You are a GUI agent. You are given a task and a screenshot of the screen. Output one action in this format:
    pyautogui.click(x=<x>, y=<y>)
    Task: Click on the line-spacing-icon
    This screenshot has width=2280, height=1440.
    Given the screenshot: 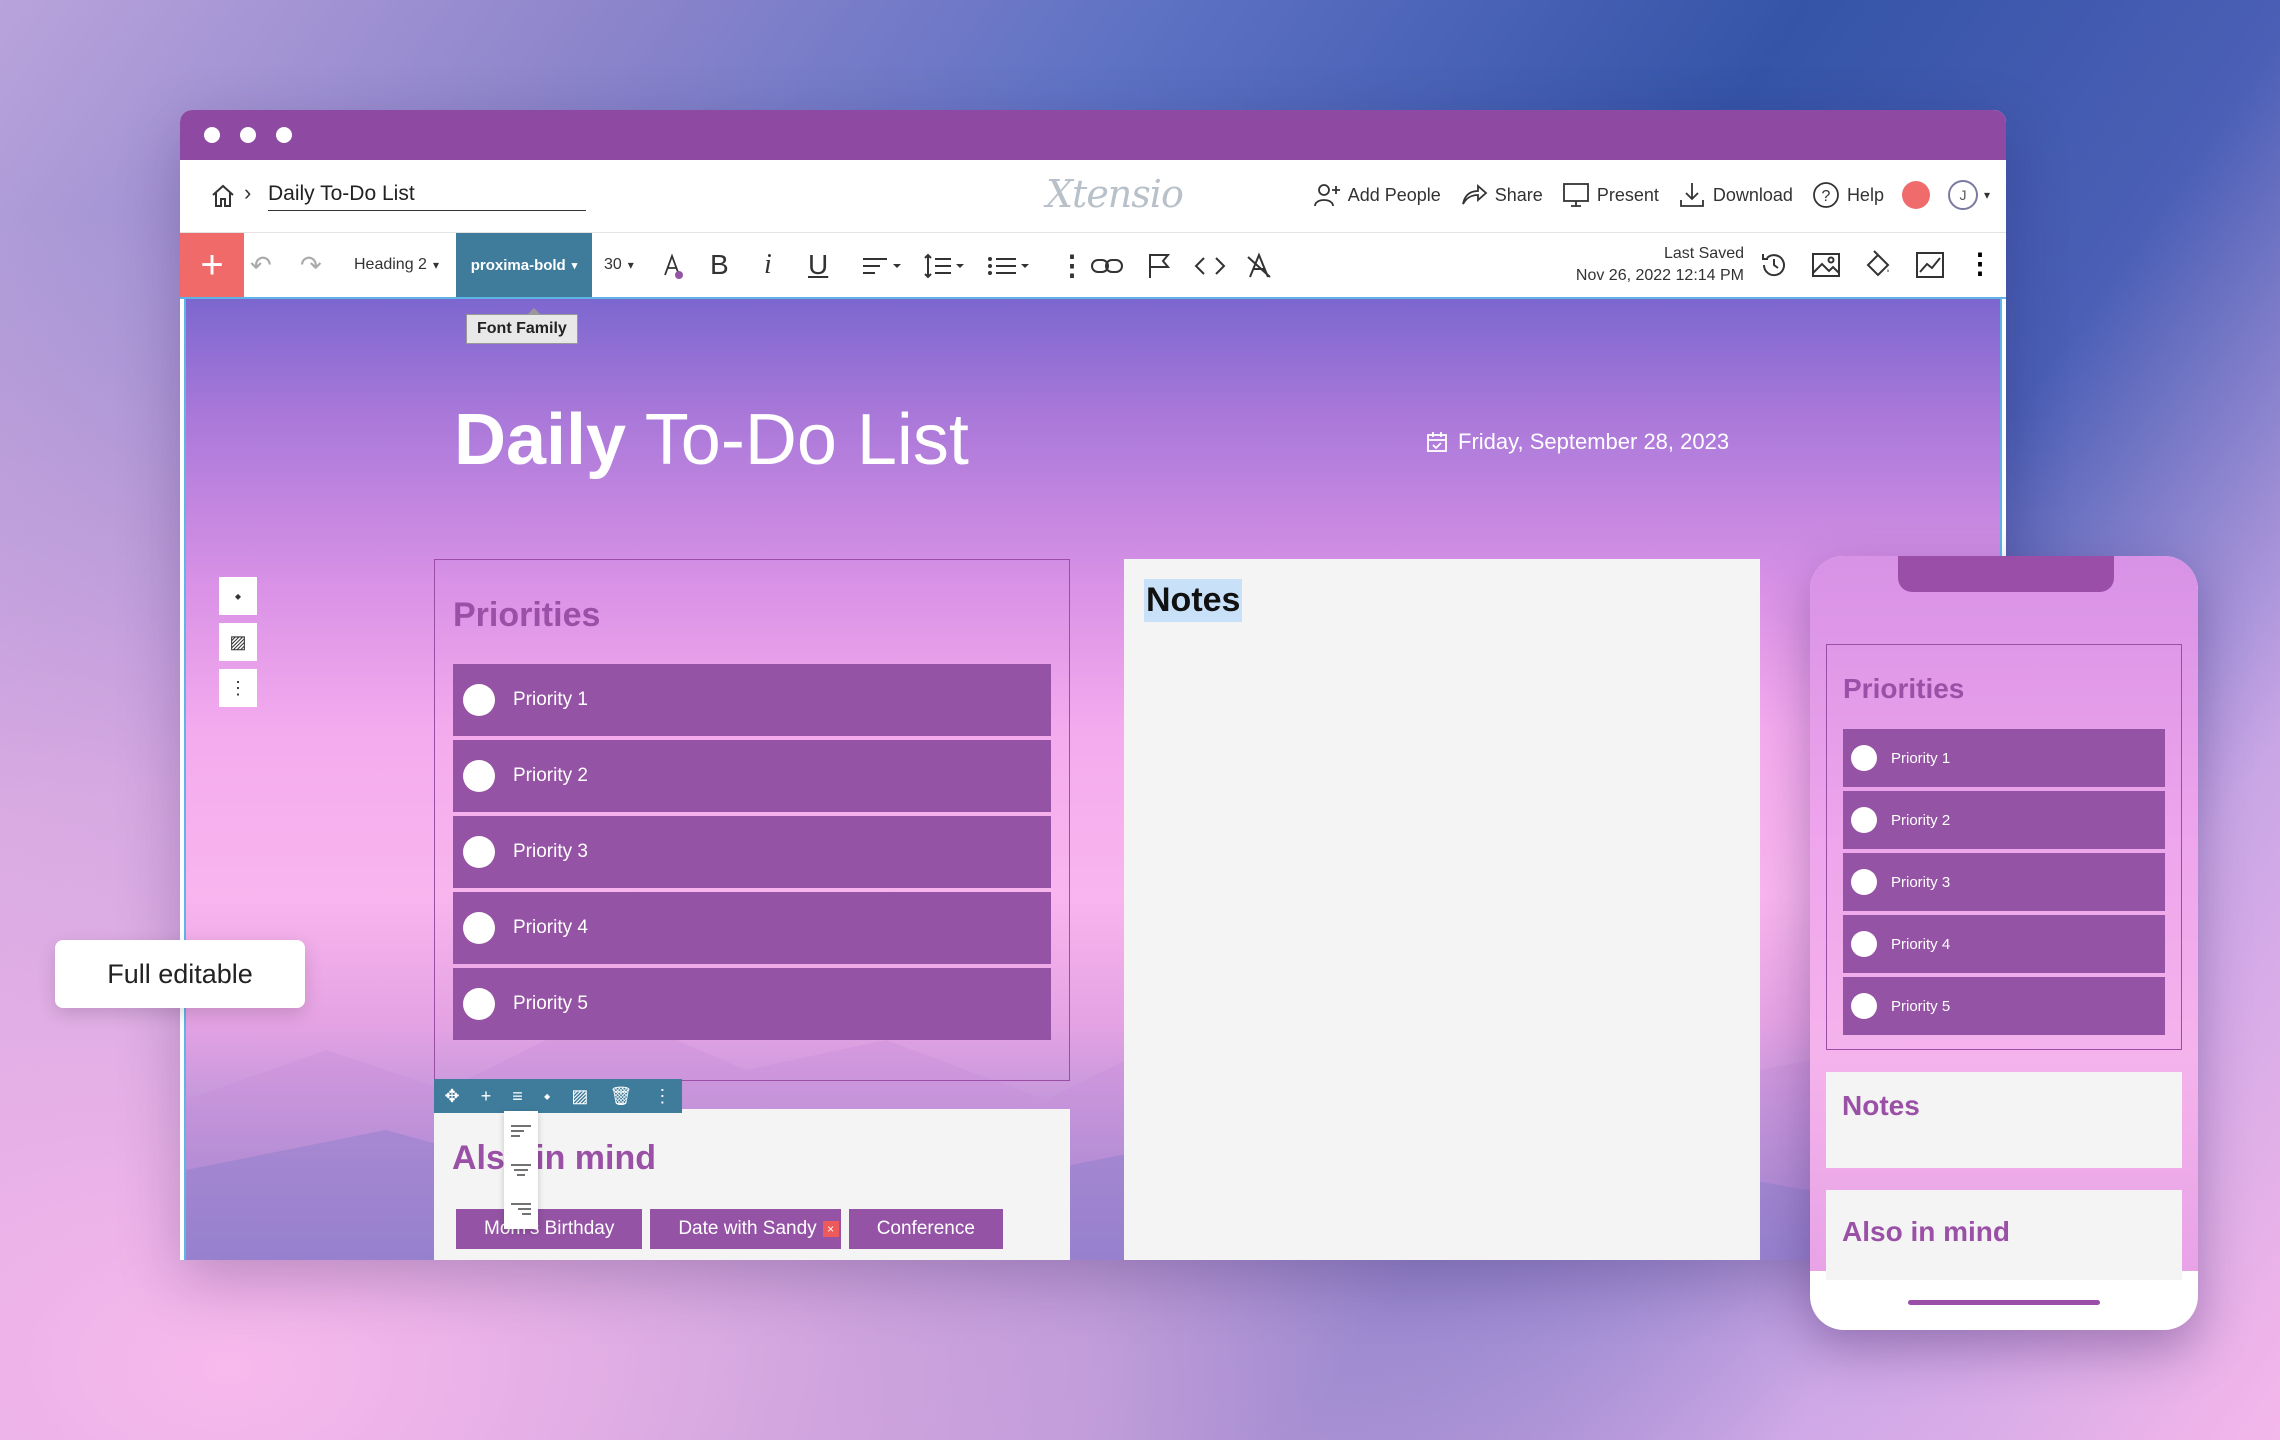 What is the action you would take?
    pyautogui.click(x=945, y=266)
    